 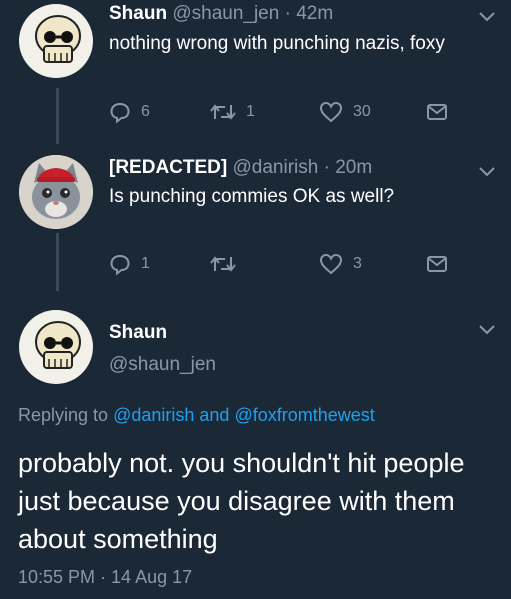 What do you see at coordinates (145, 263) in the screenshot?
I see `reply-count: 1` at bounding box center [145, 263].